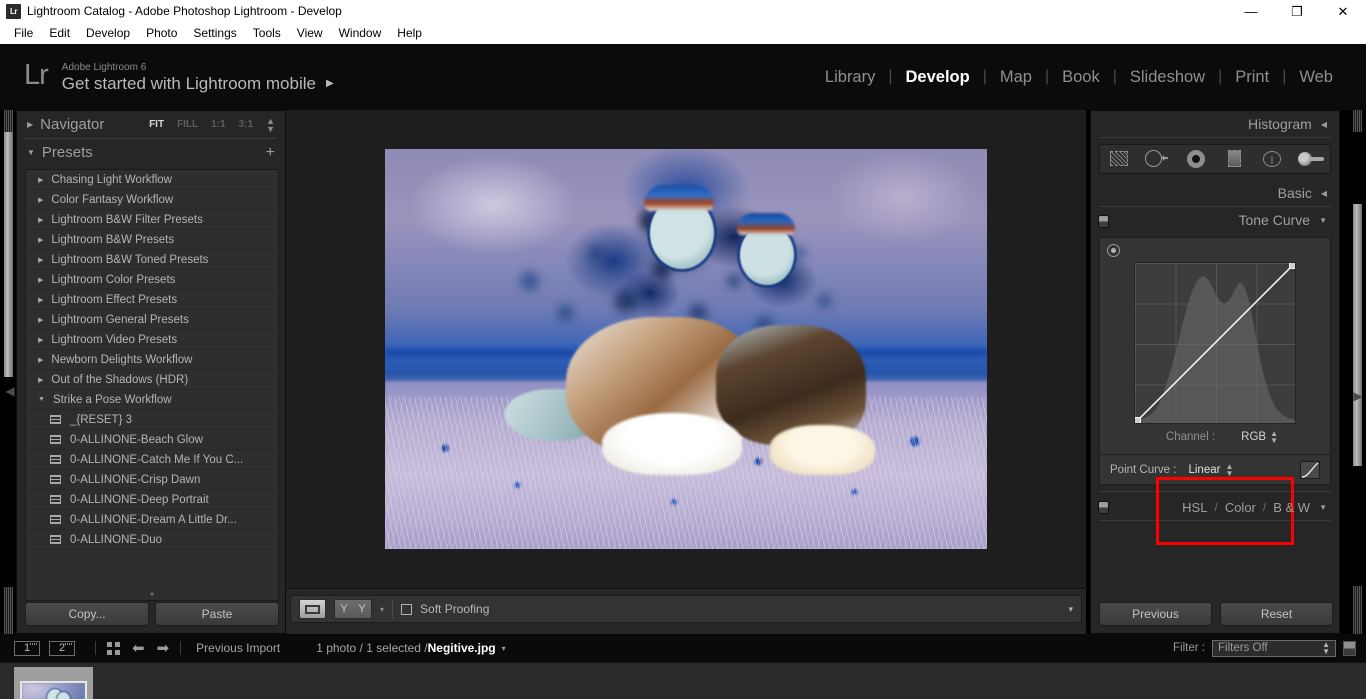 The height and width of the screenshot is (699, 1366). What do you see at coordinates (163, 648) in the screenshot?
I see `forward-arrow-icon: ➡` at bounding box center [163, 648].